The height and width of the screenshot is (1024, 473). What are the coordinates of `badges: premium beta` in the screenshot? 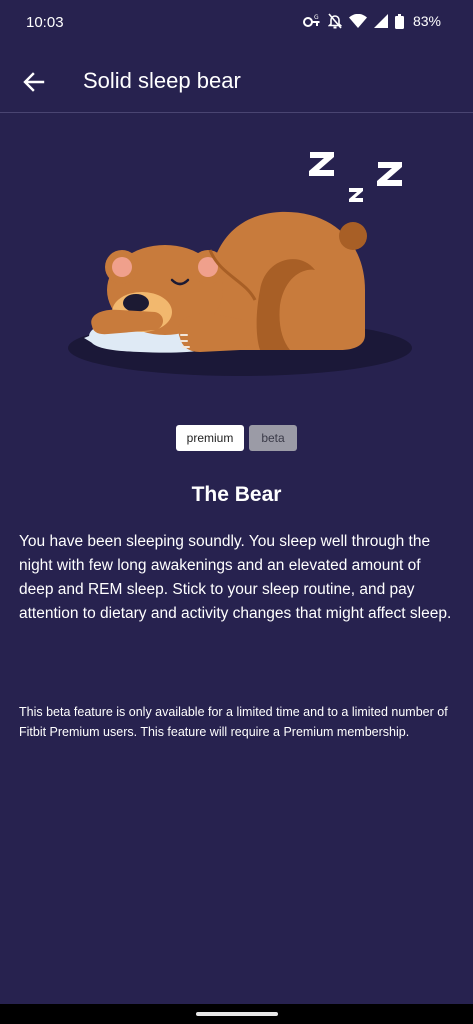 It's located at (236, 438).